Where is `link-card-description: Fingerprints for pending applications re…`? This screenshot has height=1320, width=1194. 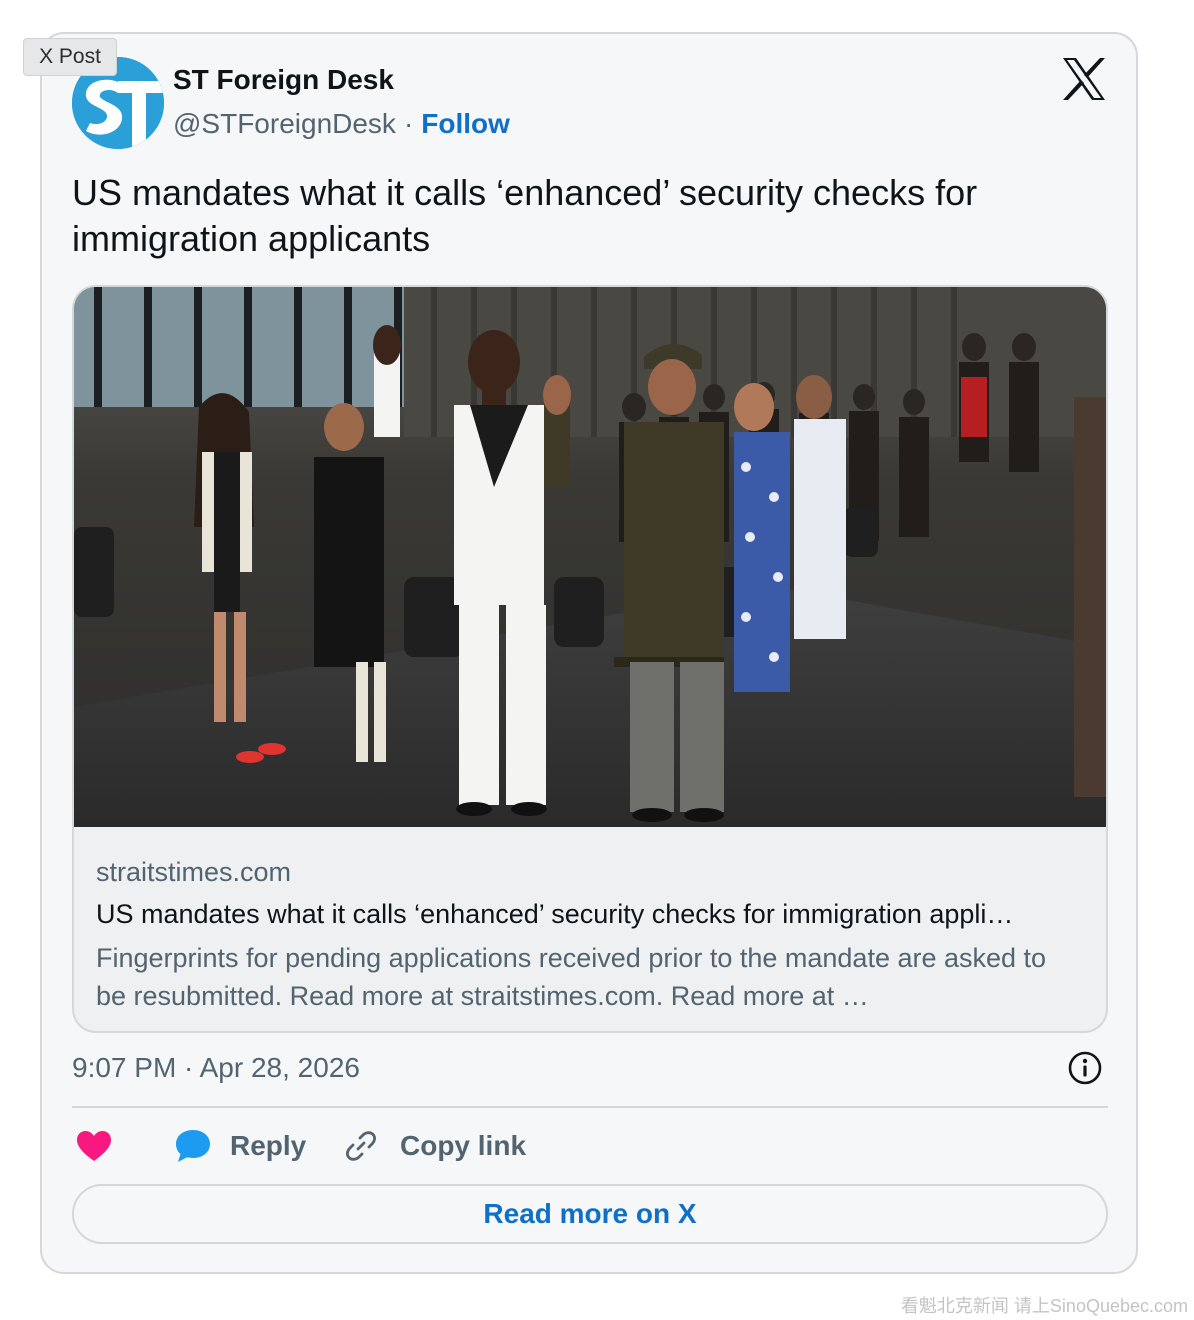 link-card-description: Fingerprints for pending applications re… is located at coordinates (571, 977).